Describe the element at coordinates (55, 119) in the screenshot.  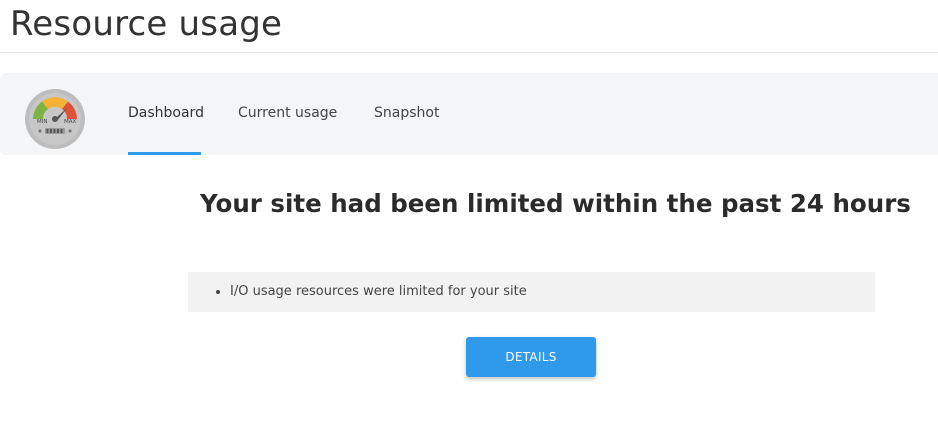
I see `gauge-icon: MIN MAX` at that location.